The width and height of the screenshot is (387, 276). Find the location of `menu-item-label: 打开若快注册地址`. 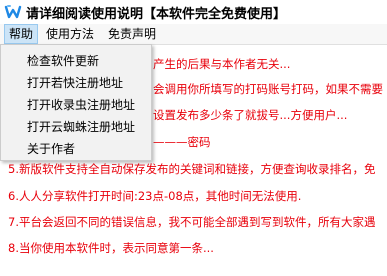

menu-item-label: 打开若快注册地址 is located at coordinates (75, 83).